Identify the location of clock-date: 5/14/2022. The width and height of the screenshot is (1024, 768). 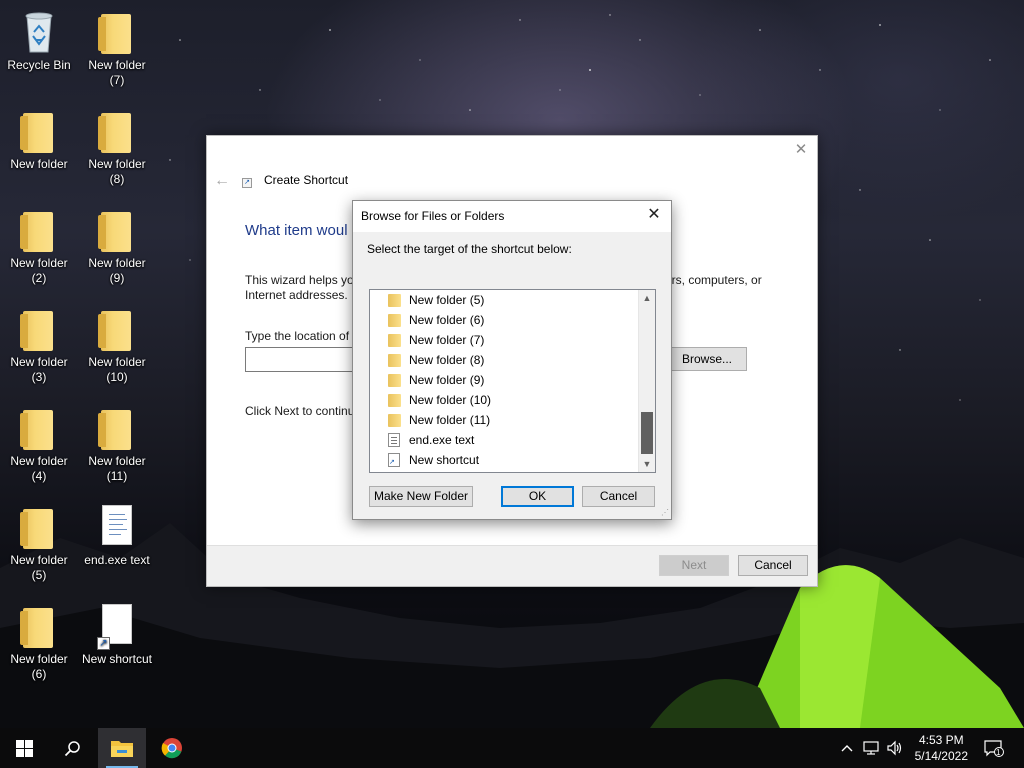
(941, 756).